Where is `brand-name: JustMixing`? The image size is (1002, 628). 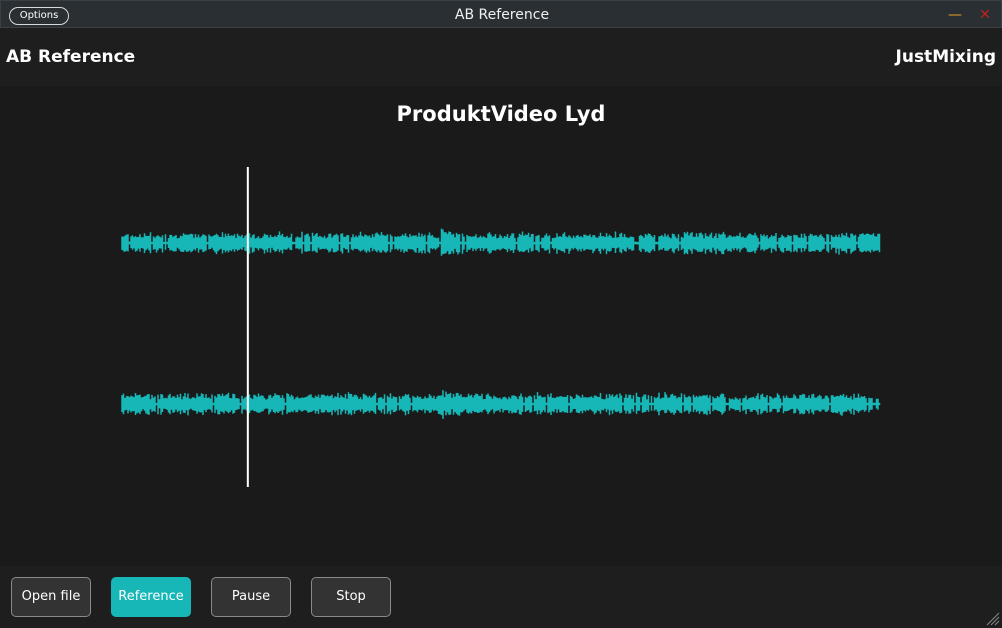
brand-name: JustMixing is located at coordinates (945, 57).